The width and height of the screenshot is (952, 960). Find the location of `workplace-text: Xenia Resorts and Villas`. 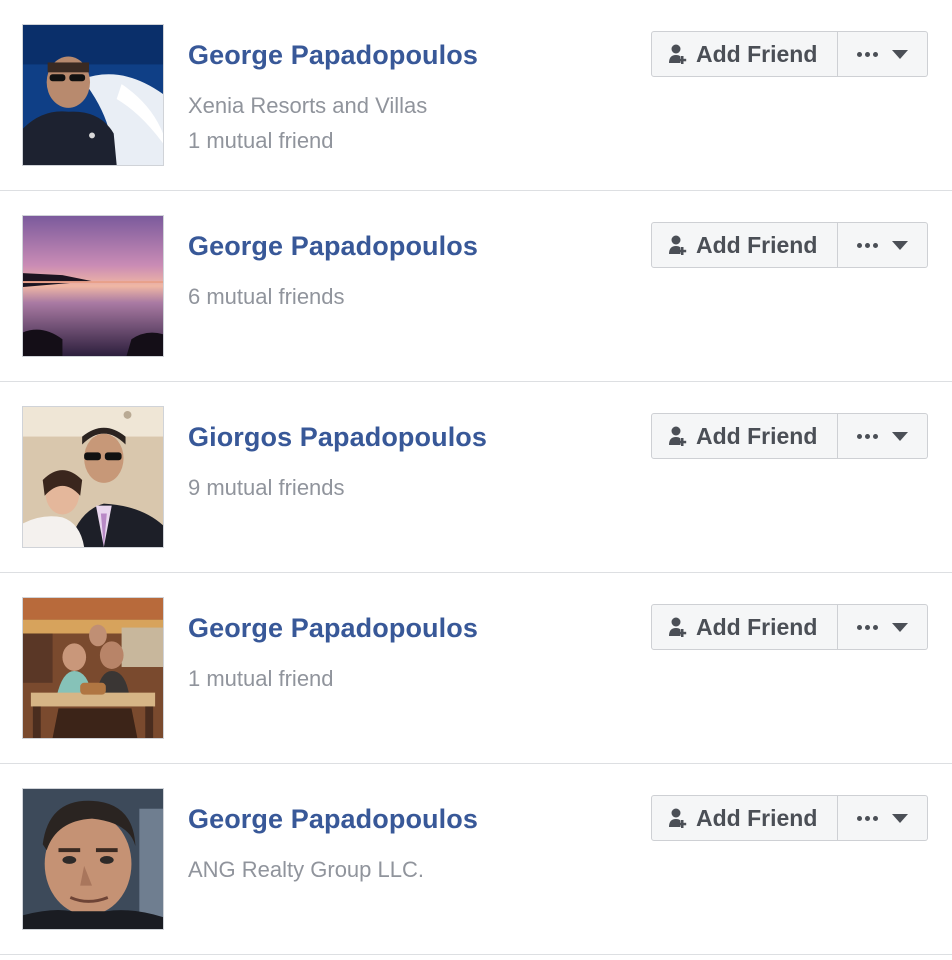

workplace-text: Xenia Resorts and Villas is located at coordinates (308, 105).